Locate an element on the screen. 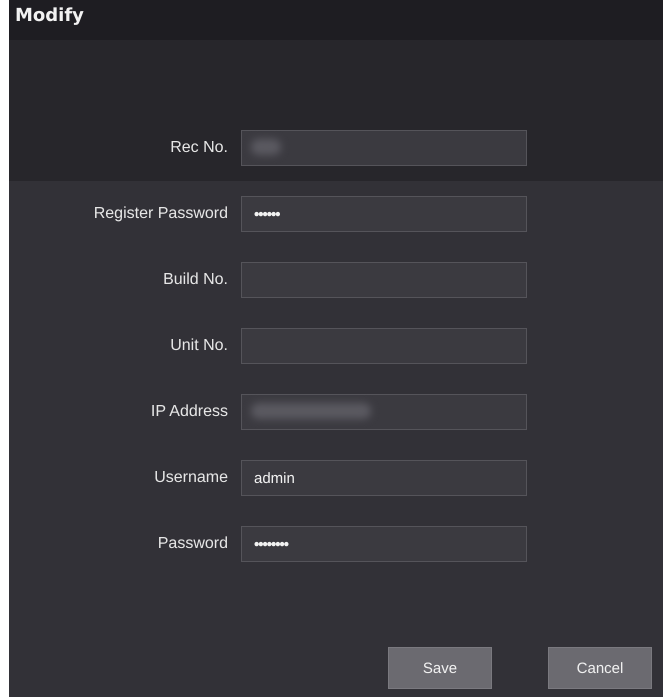 This screenshot has width=663, height=697. blurred-value is located at coordinates (266, 147).